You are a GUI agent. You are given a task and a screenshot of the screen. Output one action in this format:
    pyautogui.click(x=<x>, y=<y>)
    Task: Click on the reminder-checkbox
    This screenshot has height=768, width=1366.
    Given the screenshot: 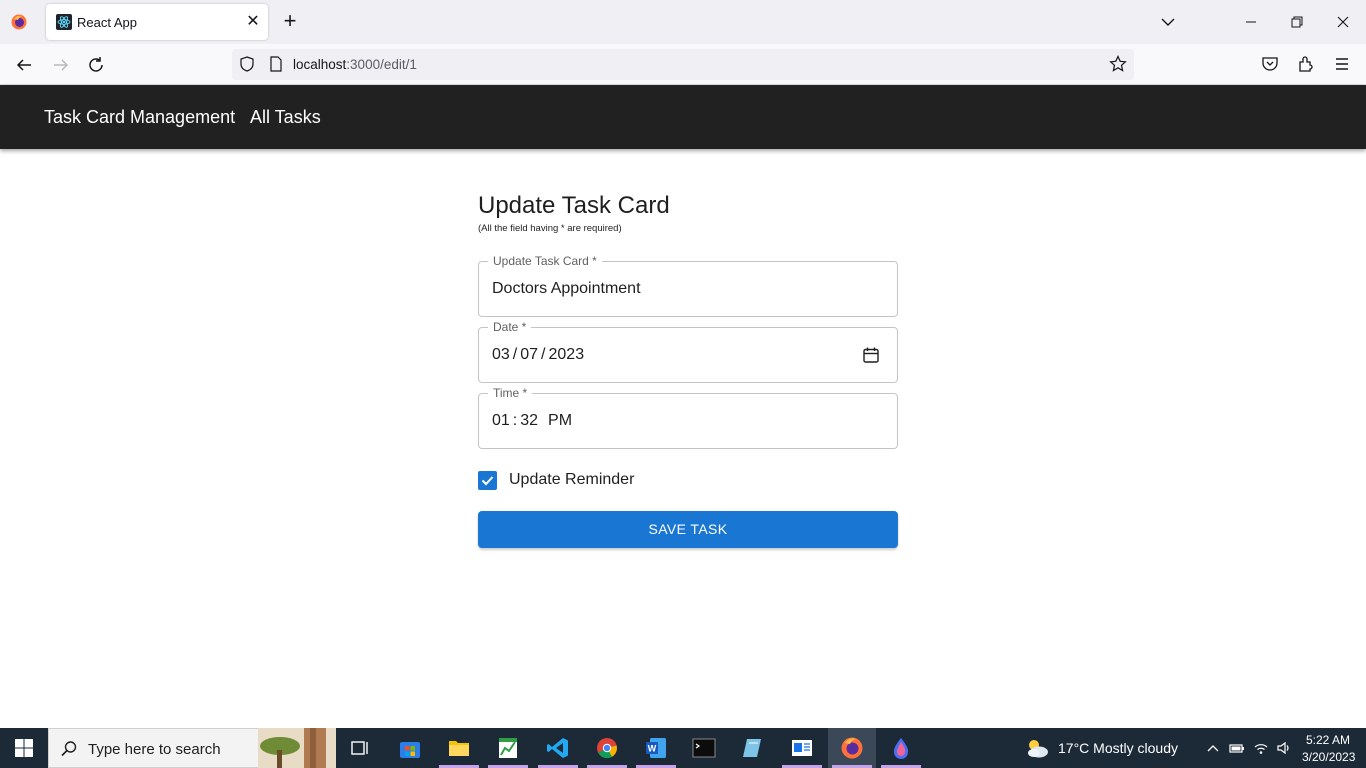 What is the action you would take?
    pyautogui.click(x=487, y=480)
    